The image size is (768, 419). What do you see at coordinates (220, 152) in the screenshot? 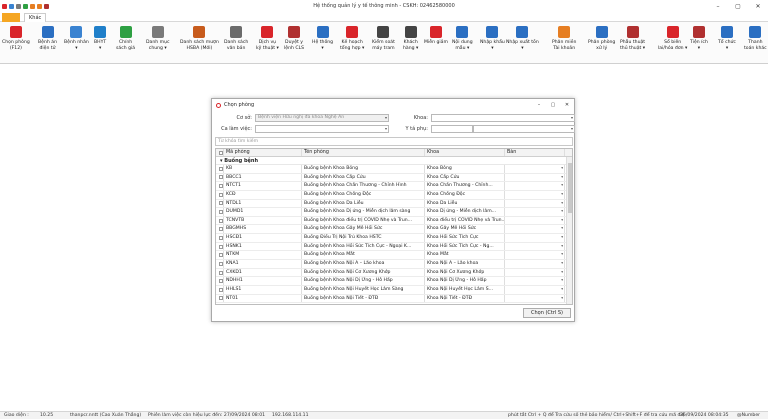
I see `header-select-all` at bounding box center [220, 152].